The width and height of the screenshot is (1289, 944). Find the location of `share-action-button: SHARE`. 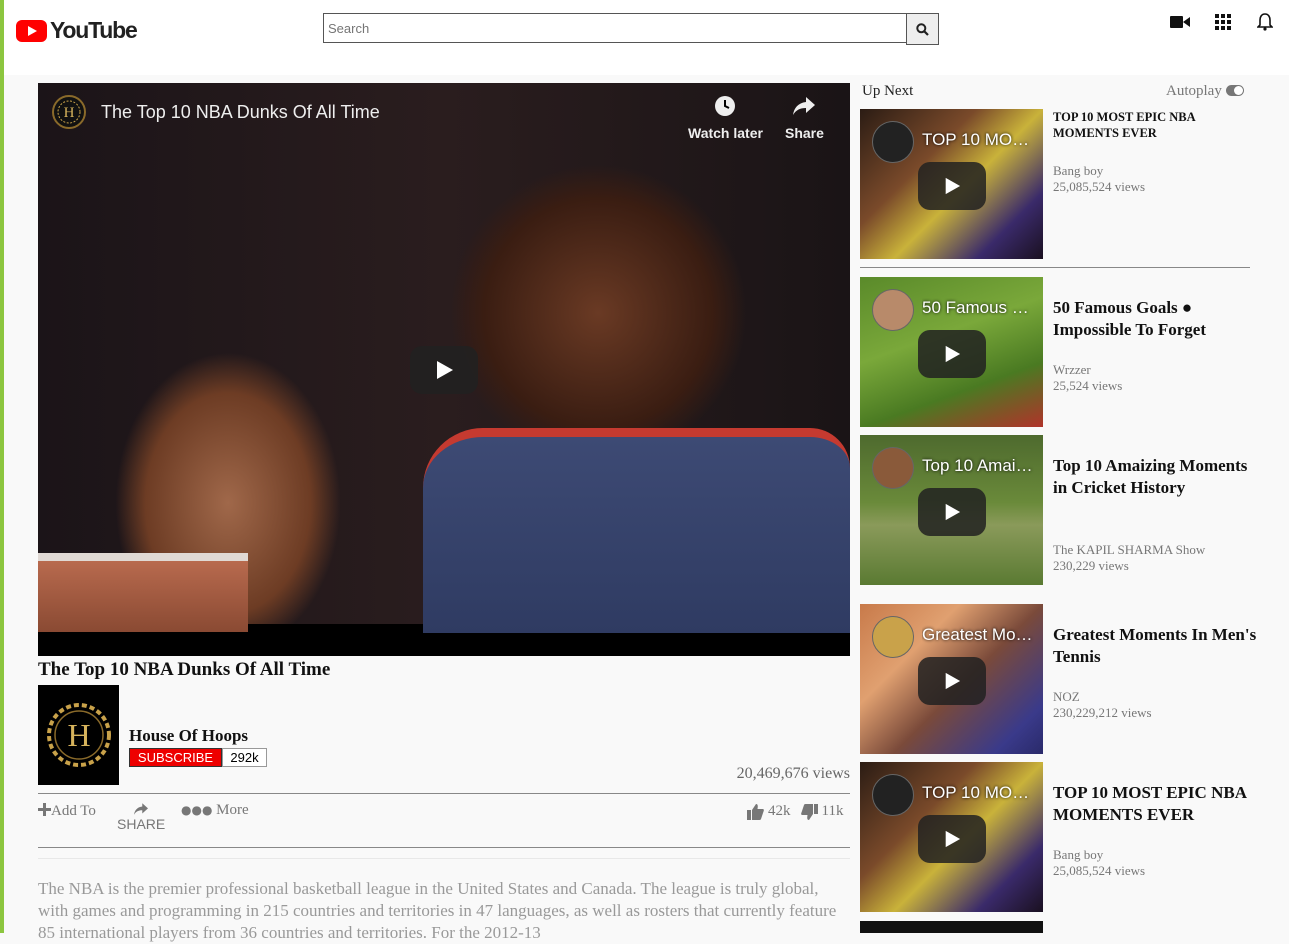

share-action-button: SHARE is located at coordinates (141, 817).